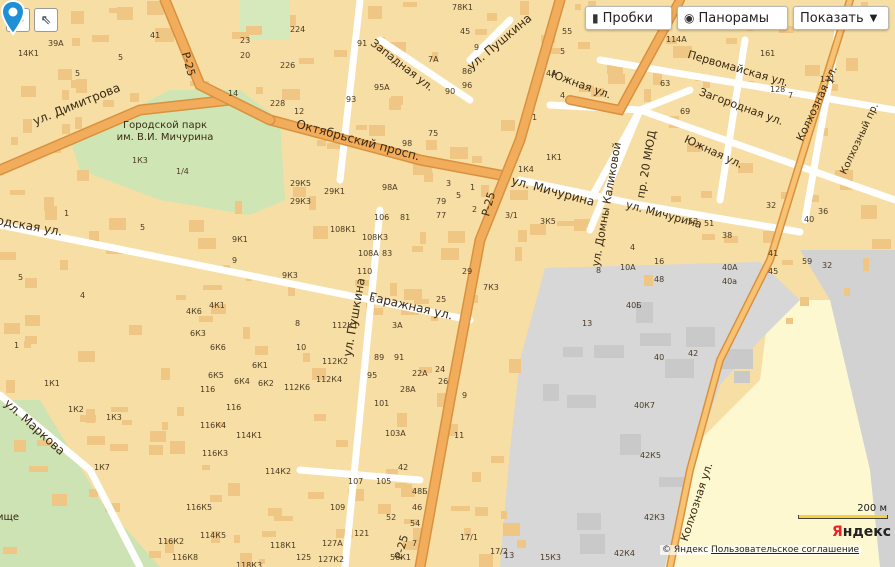  Describe the element at coordinates (628, 18) in the screenshot. I see `traffic-button: ▮ Пробки` at that location.